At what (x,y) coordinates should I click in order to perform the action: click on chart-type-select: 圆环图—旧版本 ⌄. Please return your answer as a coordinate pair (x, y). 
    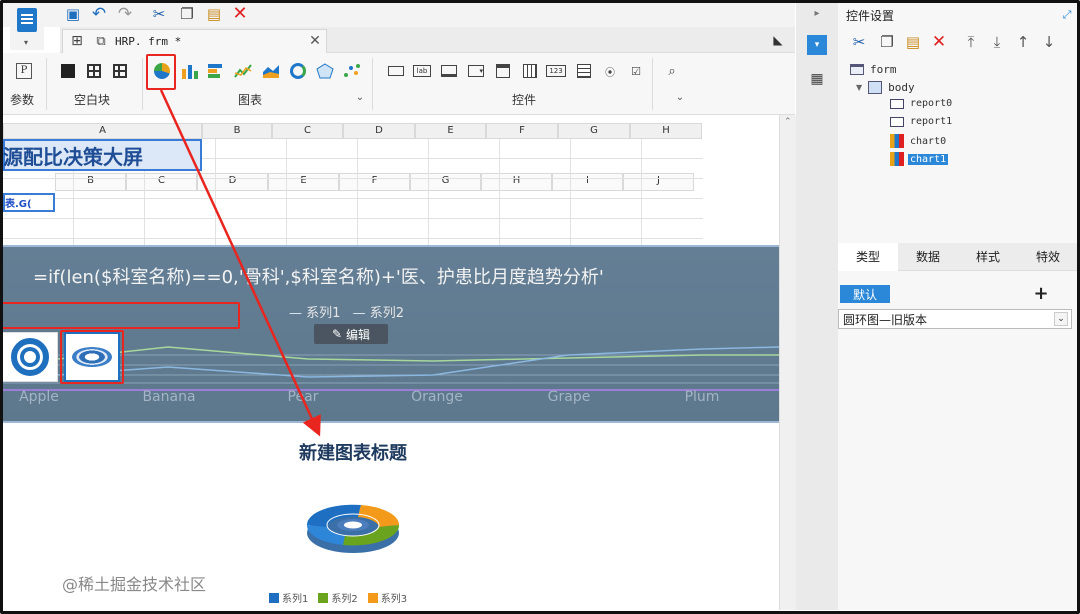
    Looking at the image, I should click on (955, 319).